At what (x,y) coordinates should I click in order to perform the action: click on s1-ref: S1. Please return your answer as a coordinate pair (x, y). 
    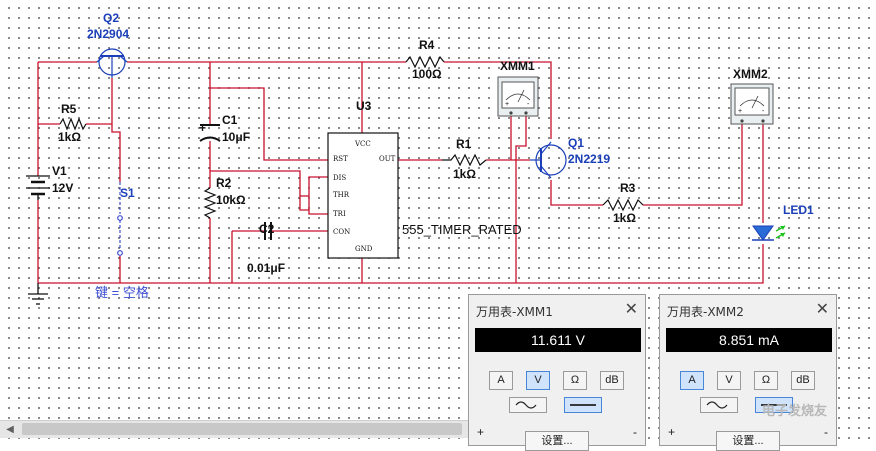
    Looking at the image, I should click on (127, 193).